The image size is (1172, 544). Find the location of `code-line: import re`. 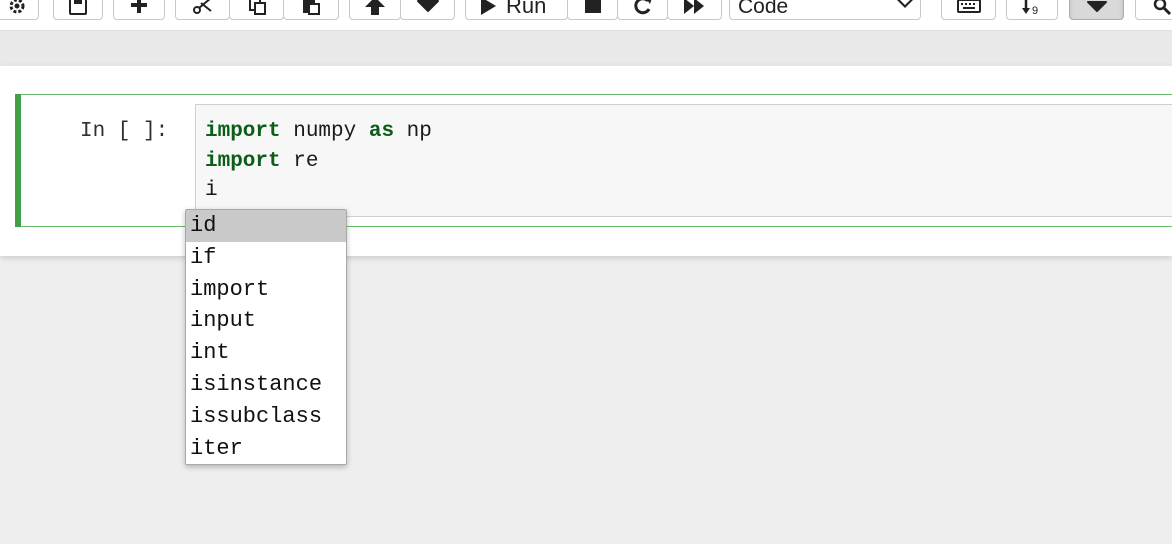

code-line: import re is located at coordinates (318, 162).